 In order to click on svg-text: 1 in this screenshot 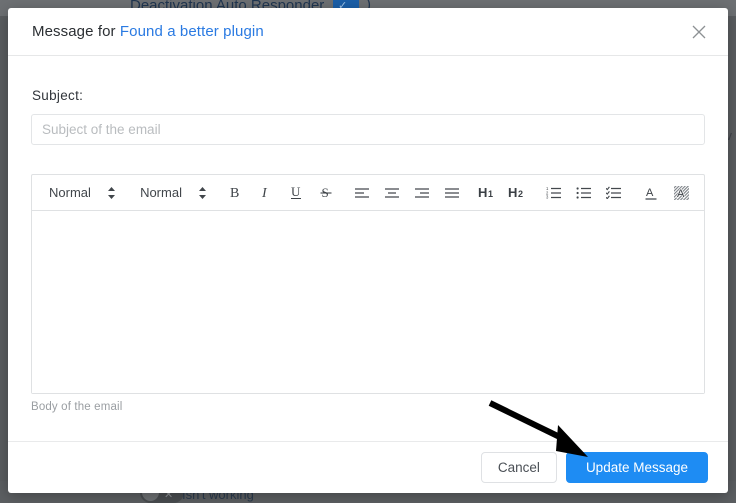, I will do `click(490, 194)`.